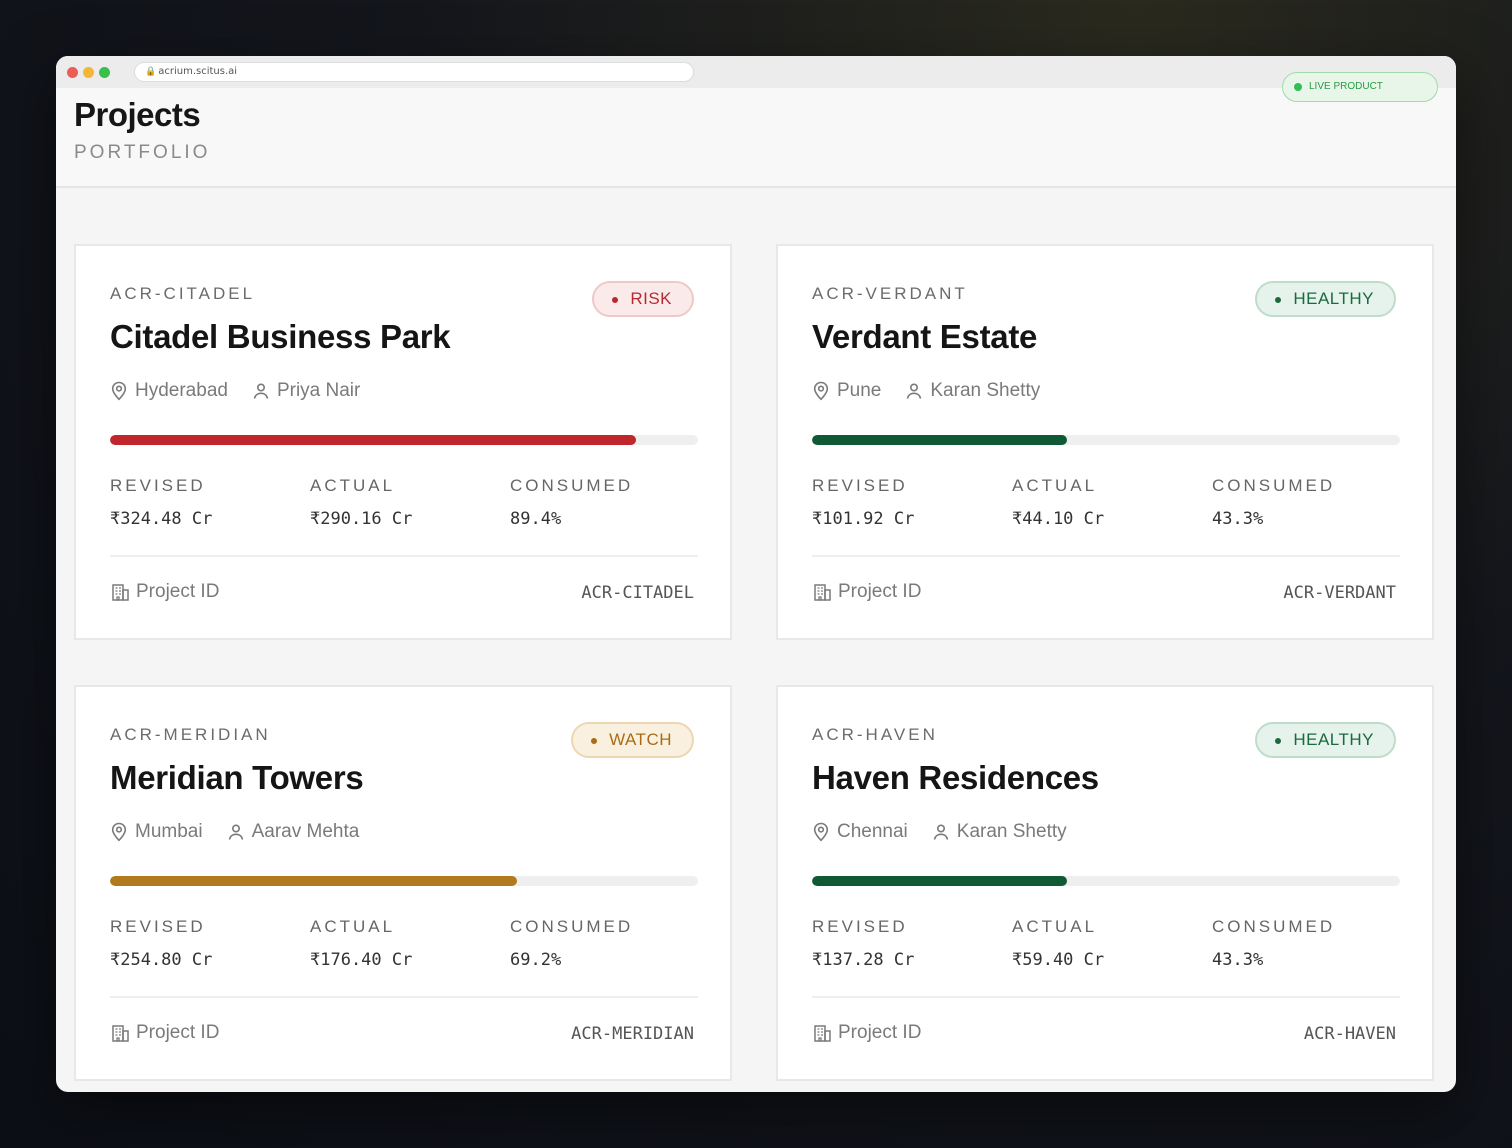  What do you see at coordinates (756, 72) in the screenshot?
I see `browser-chrome: 🔒 acrium.scitus.ai` at bounding box center [756, 72].